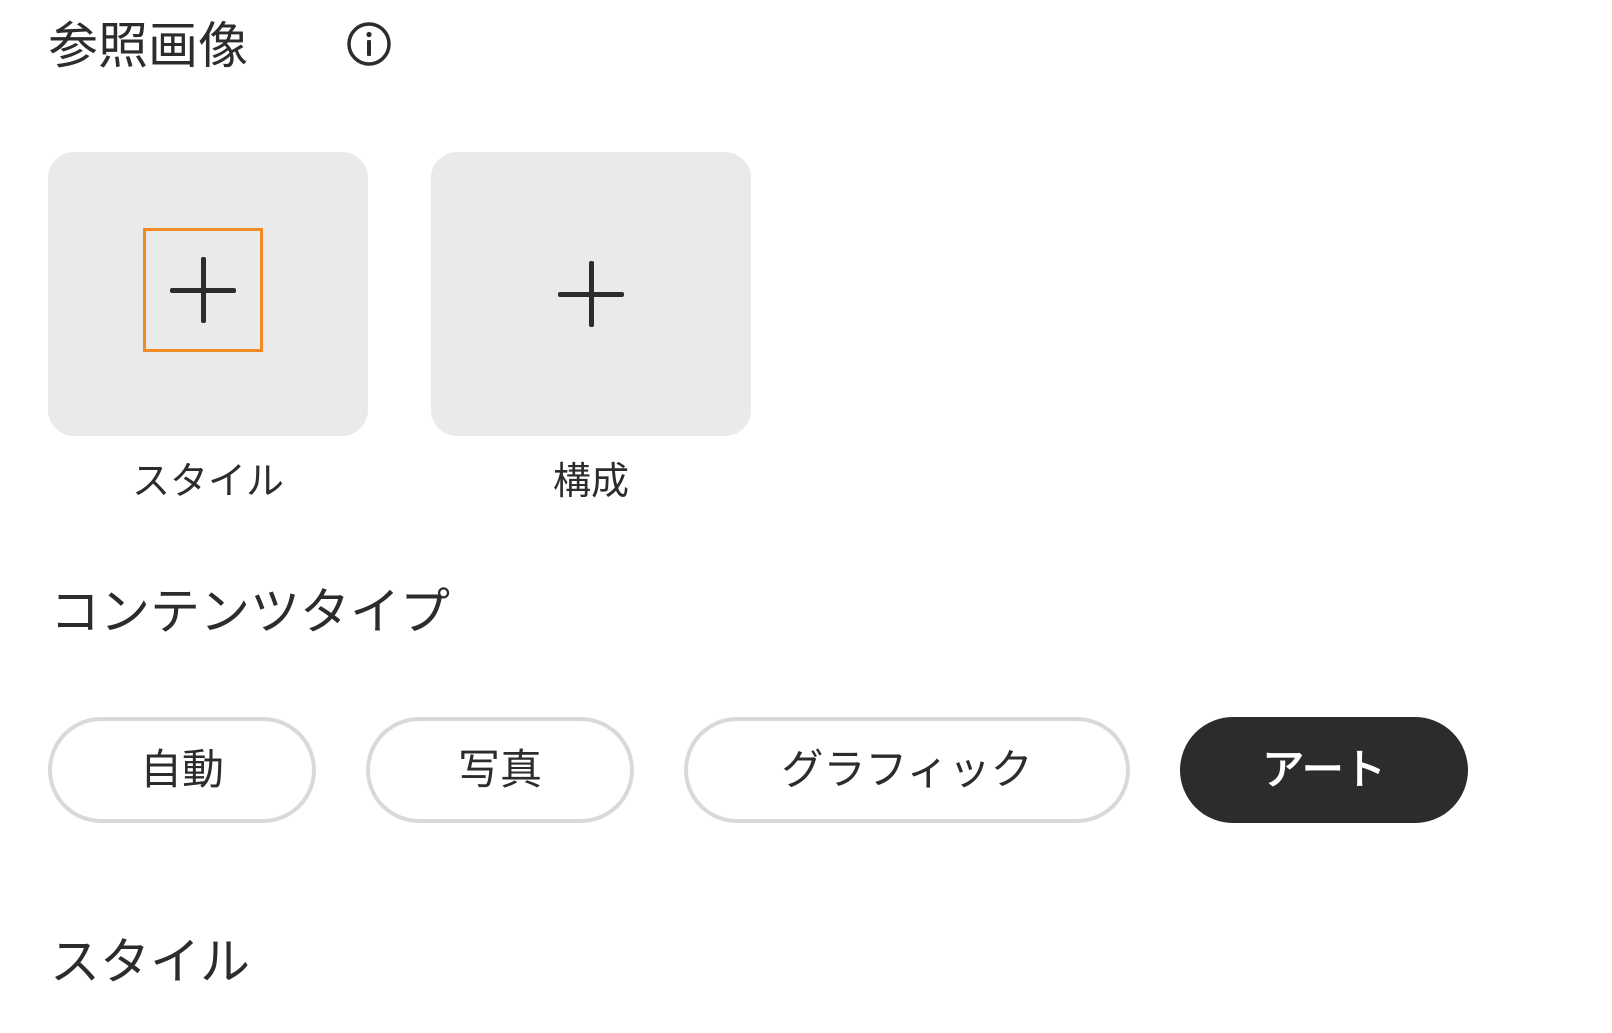 This screenshot has height=1033, width=1612. Describe the element at coordinates (500, 770) in the screenshot. I see `content-type-photo-chip: 写真` at that location.